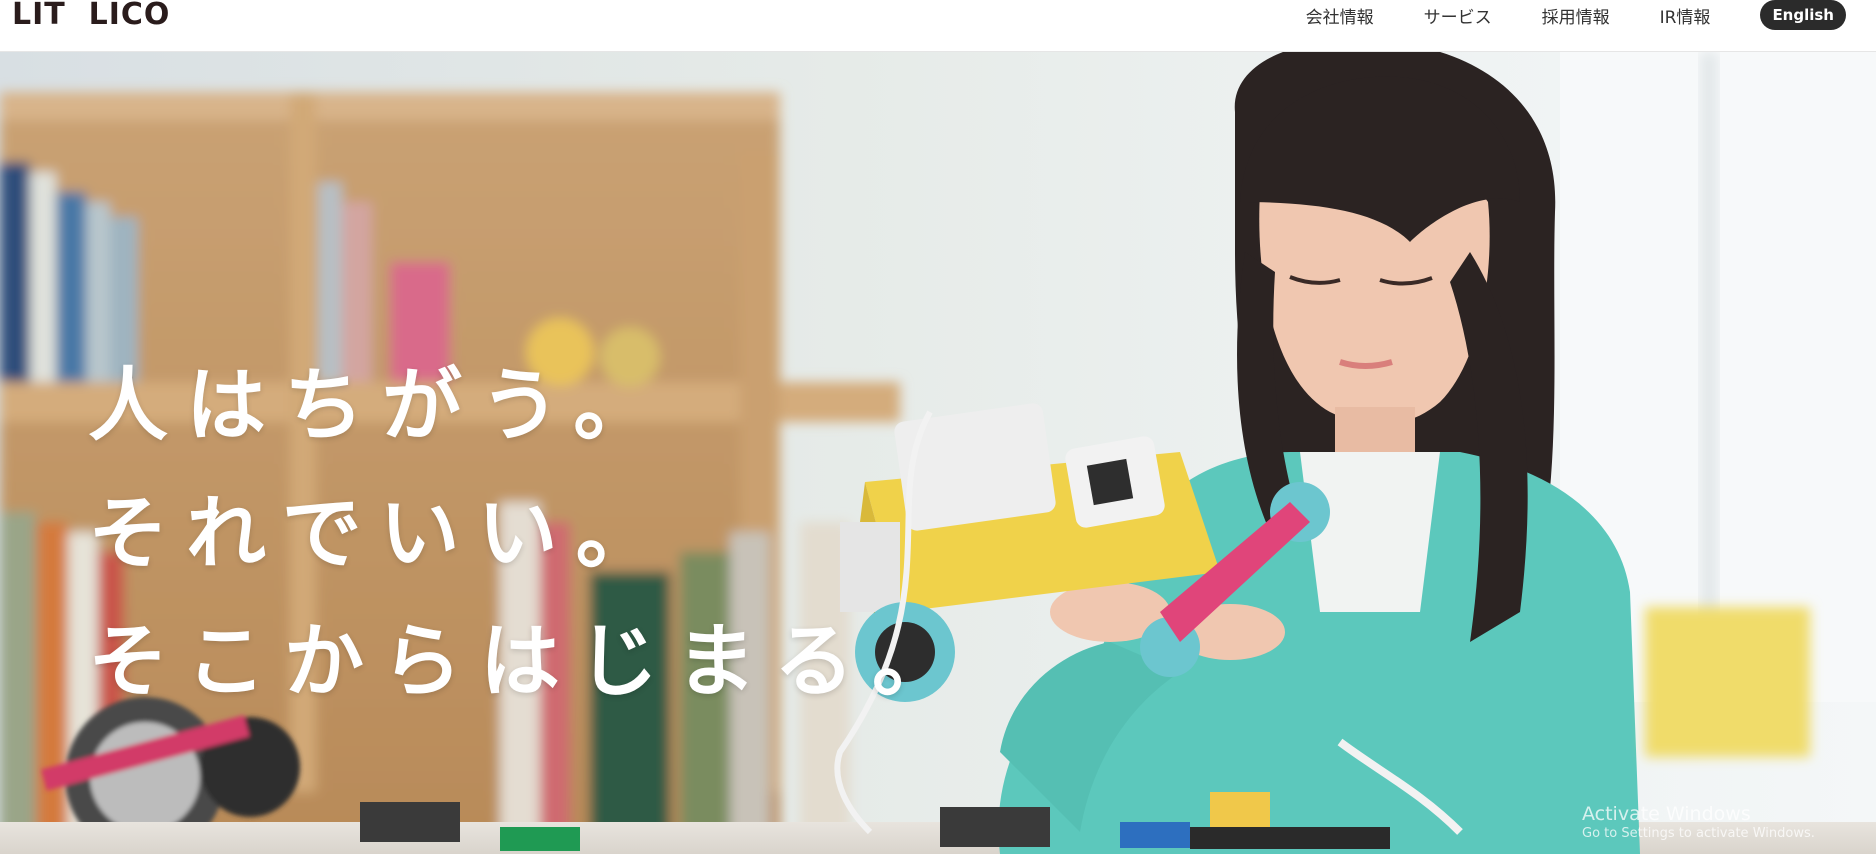 This screenshot has width=1876, height=854. I want to click on headline-line-3: そこからはじまる。, so click(529, 661).